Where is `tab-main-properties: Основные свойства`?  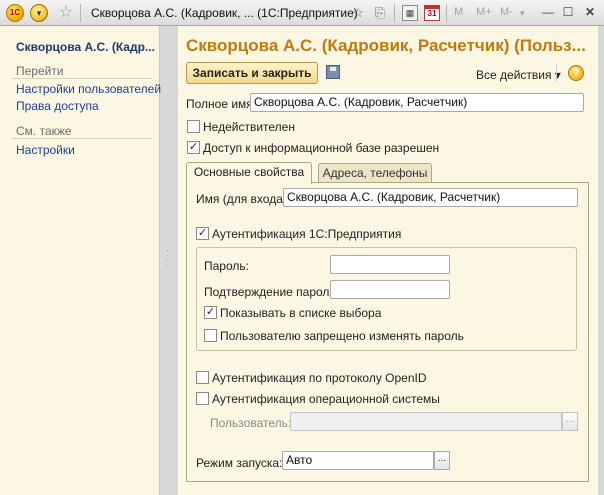 tab-main-properties: Основные свойства is located at coordinates (249, 173).